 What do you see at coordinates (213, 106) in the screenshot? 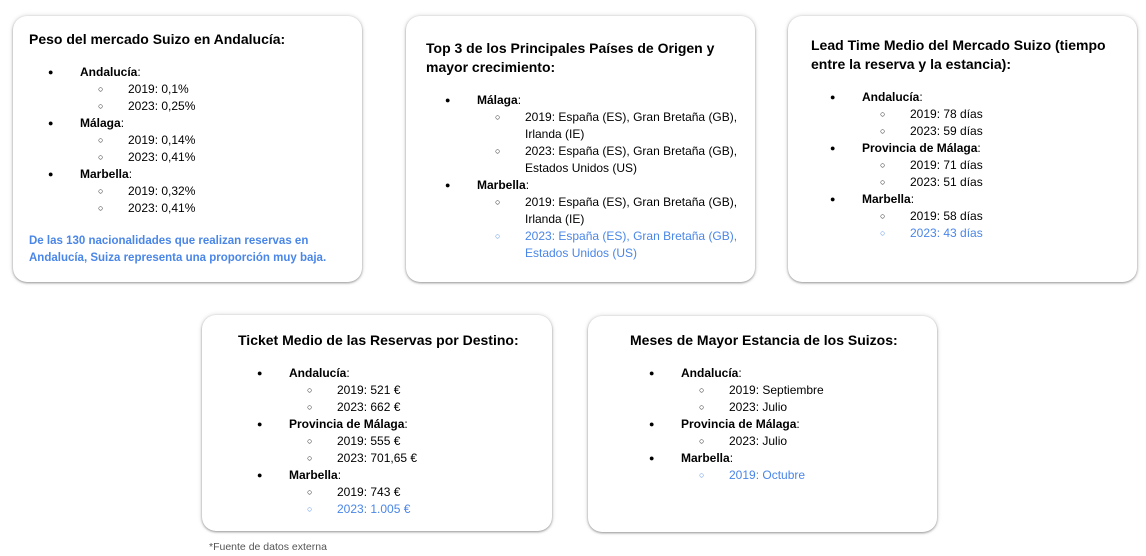
I see `list-item: 2023: 0,25%` at bounding box center [213, 106].